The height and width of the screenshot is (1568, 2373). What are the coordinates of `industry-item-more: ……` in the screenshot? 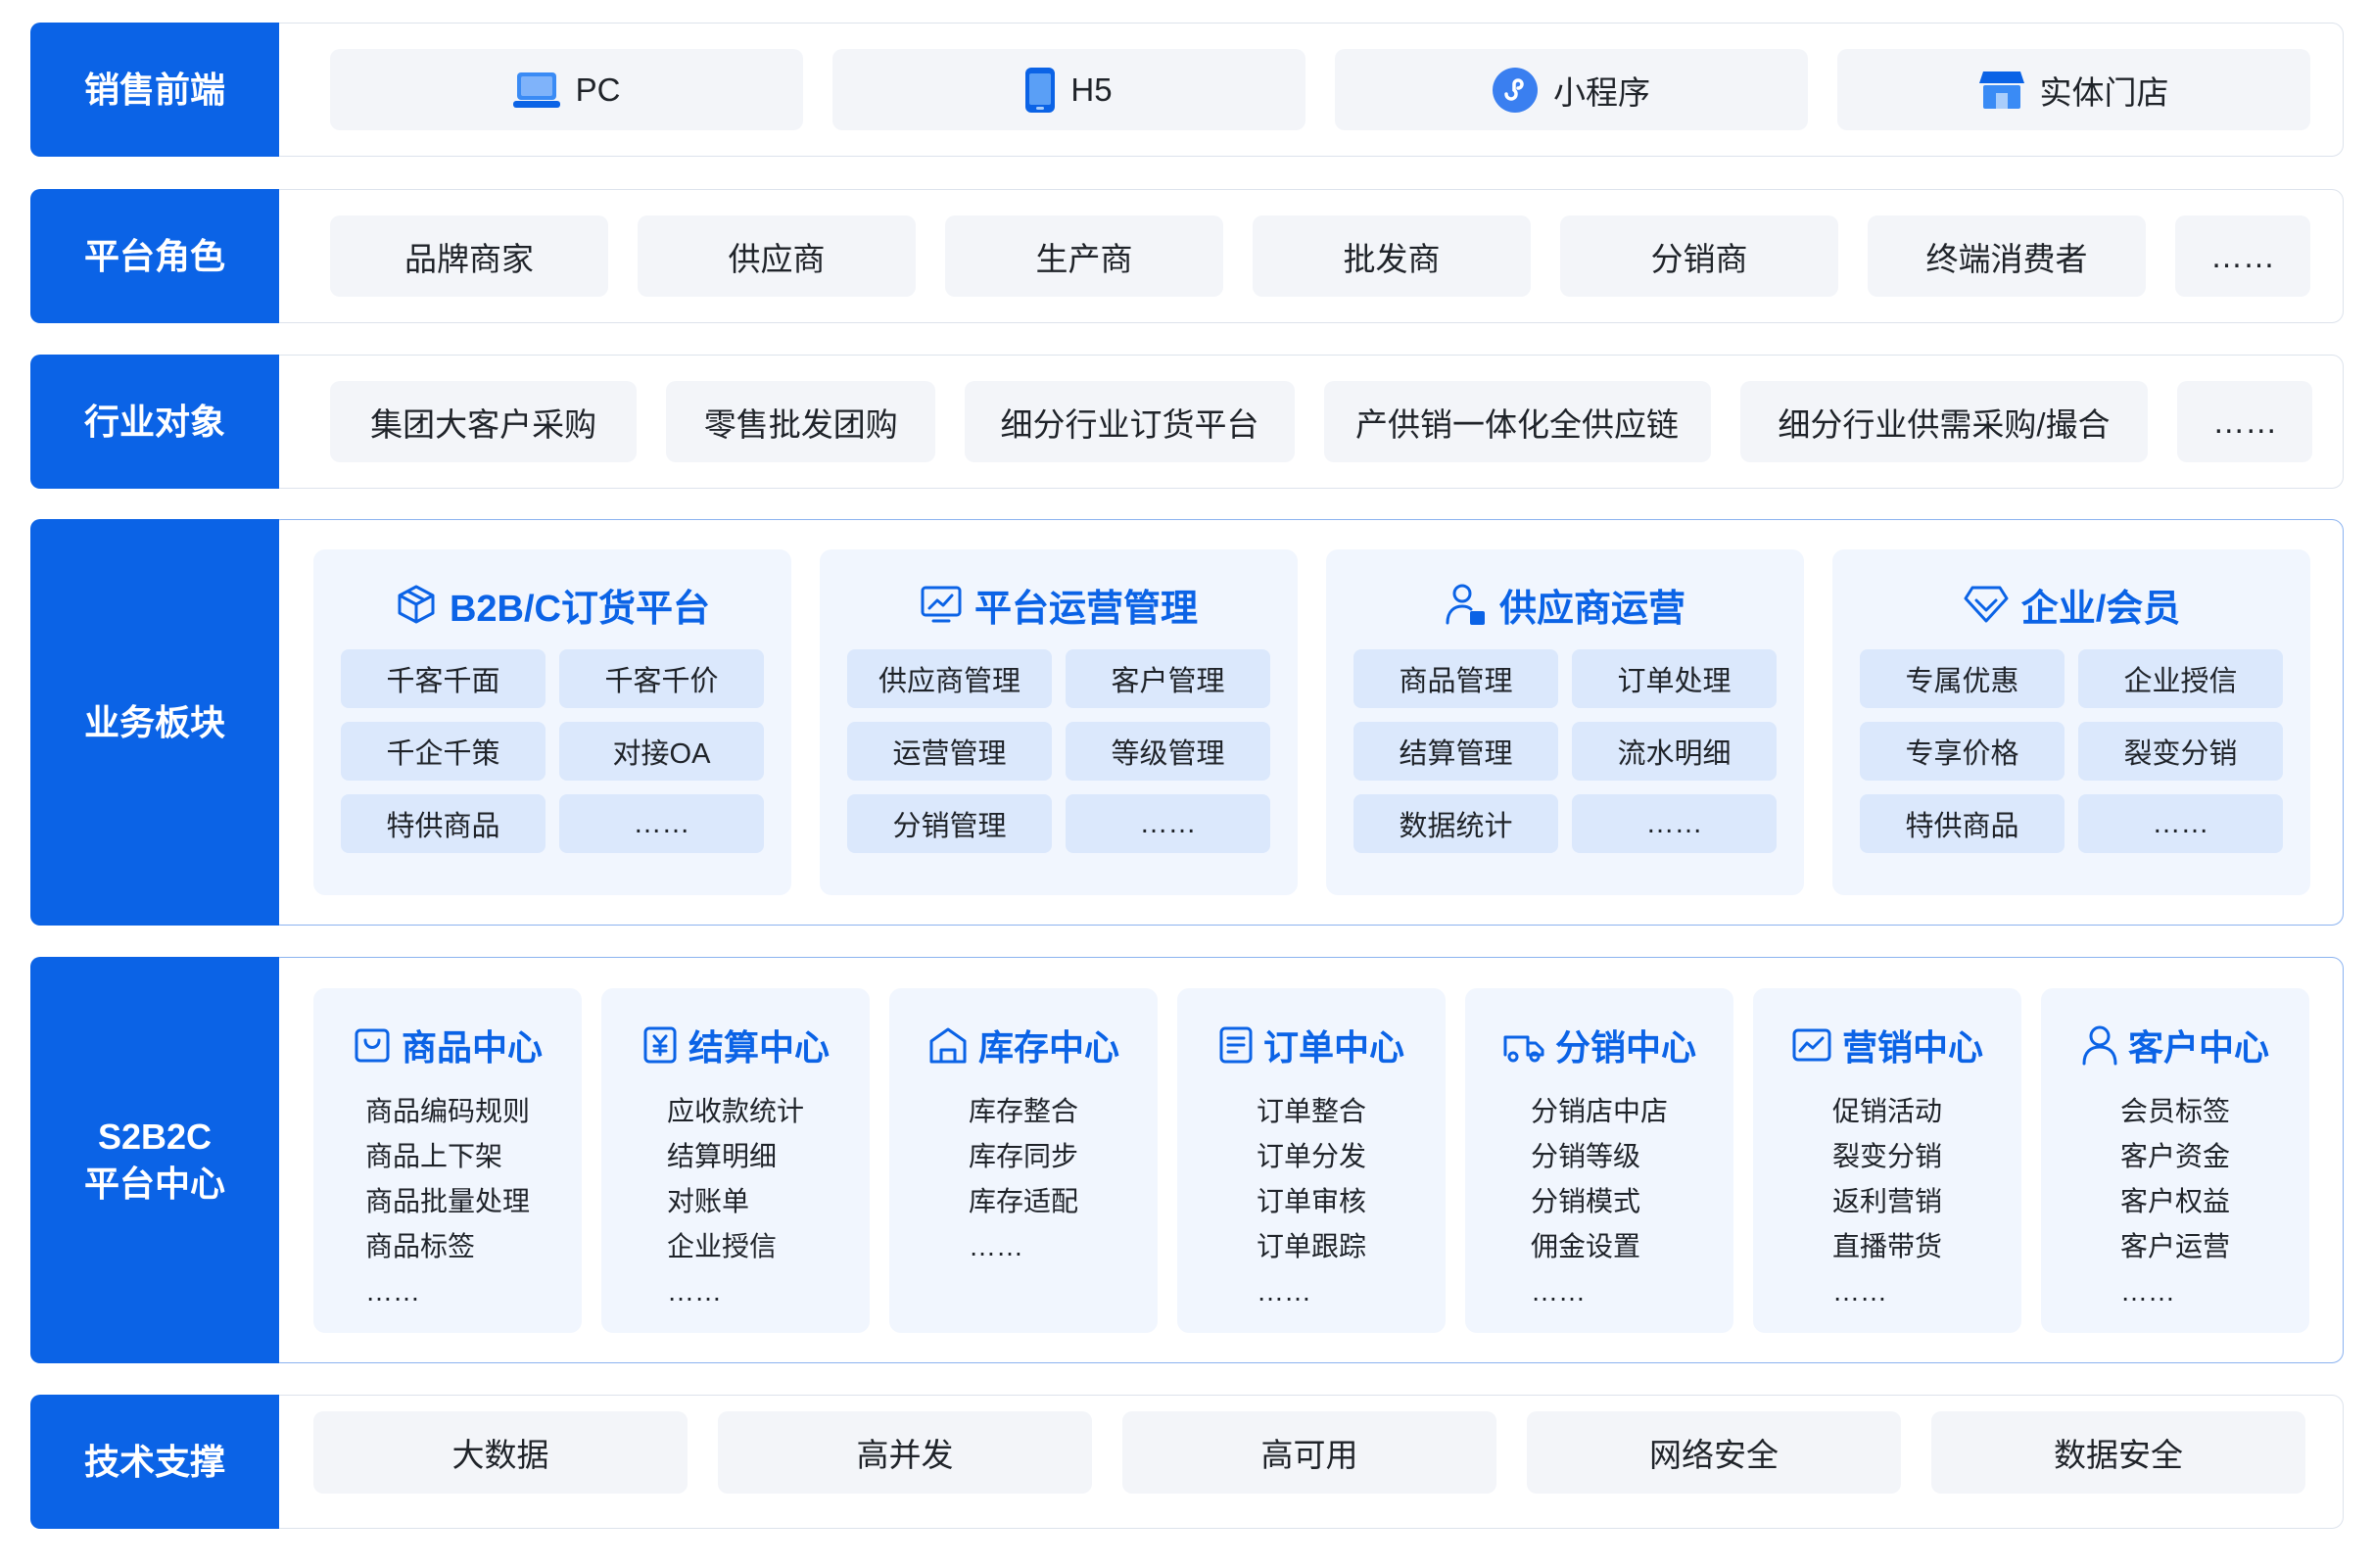 It's located at (2245, 422).